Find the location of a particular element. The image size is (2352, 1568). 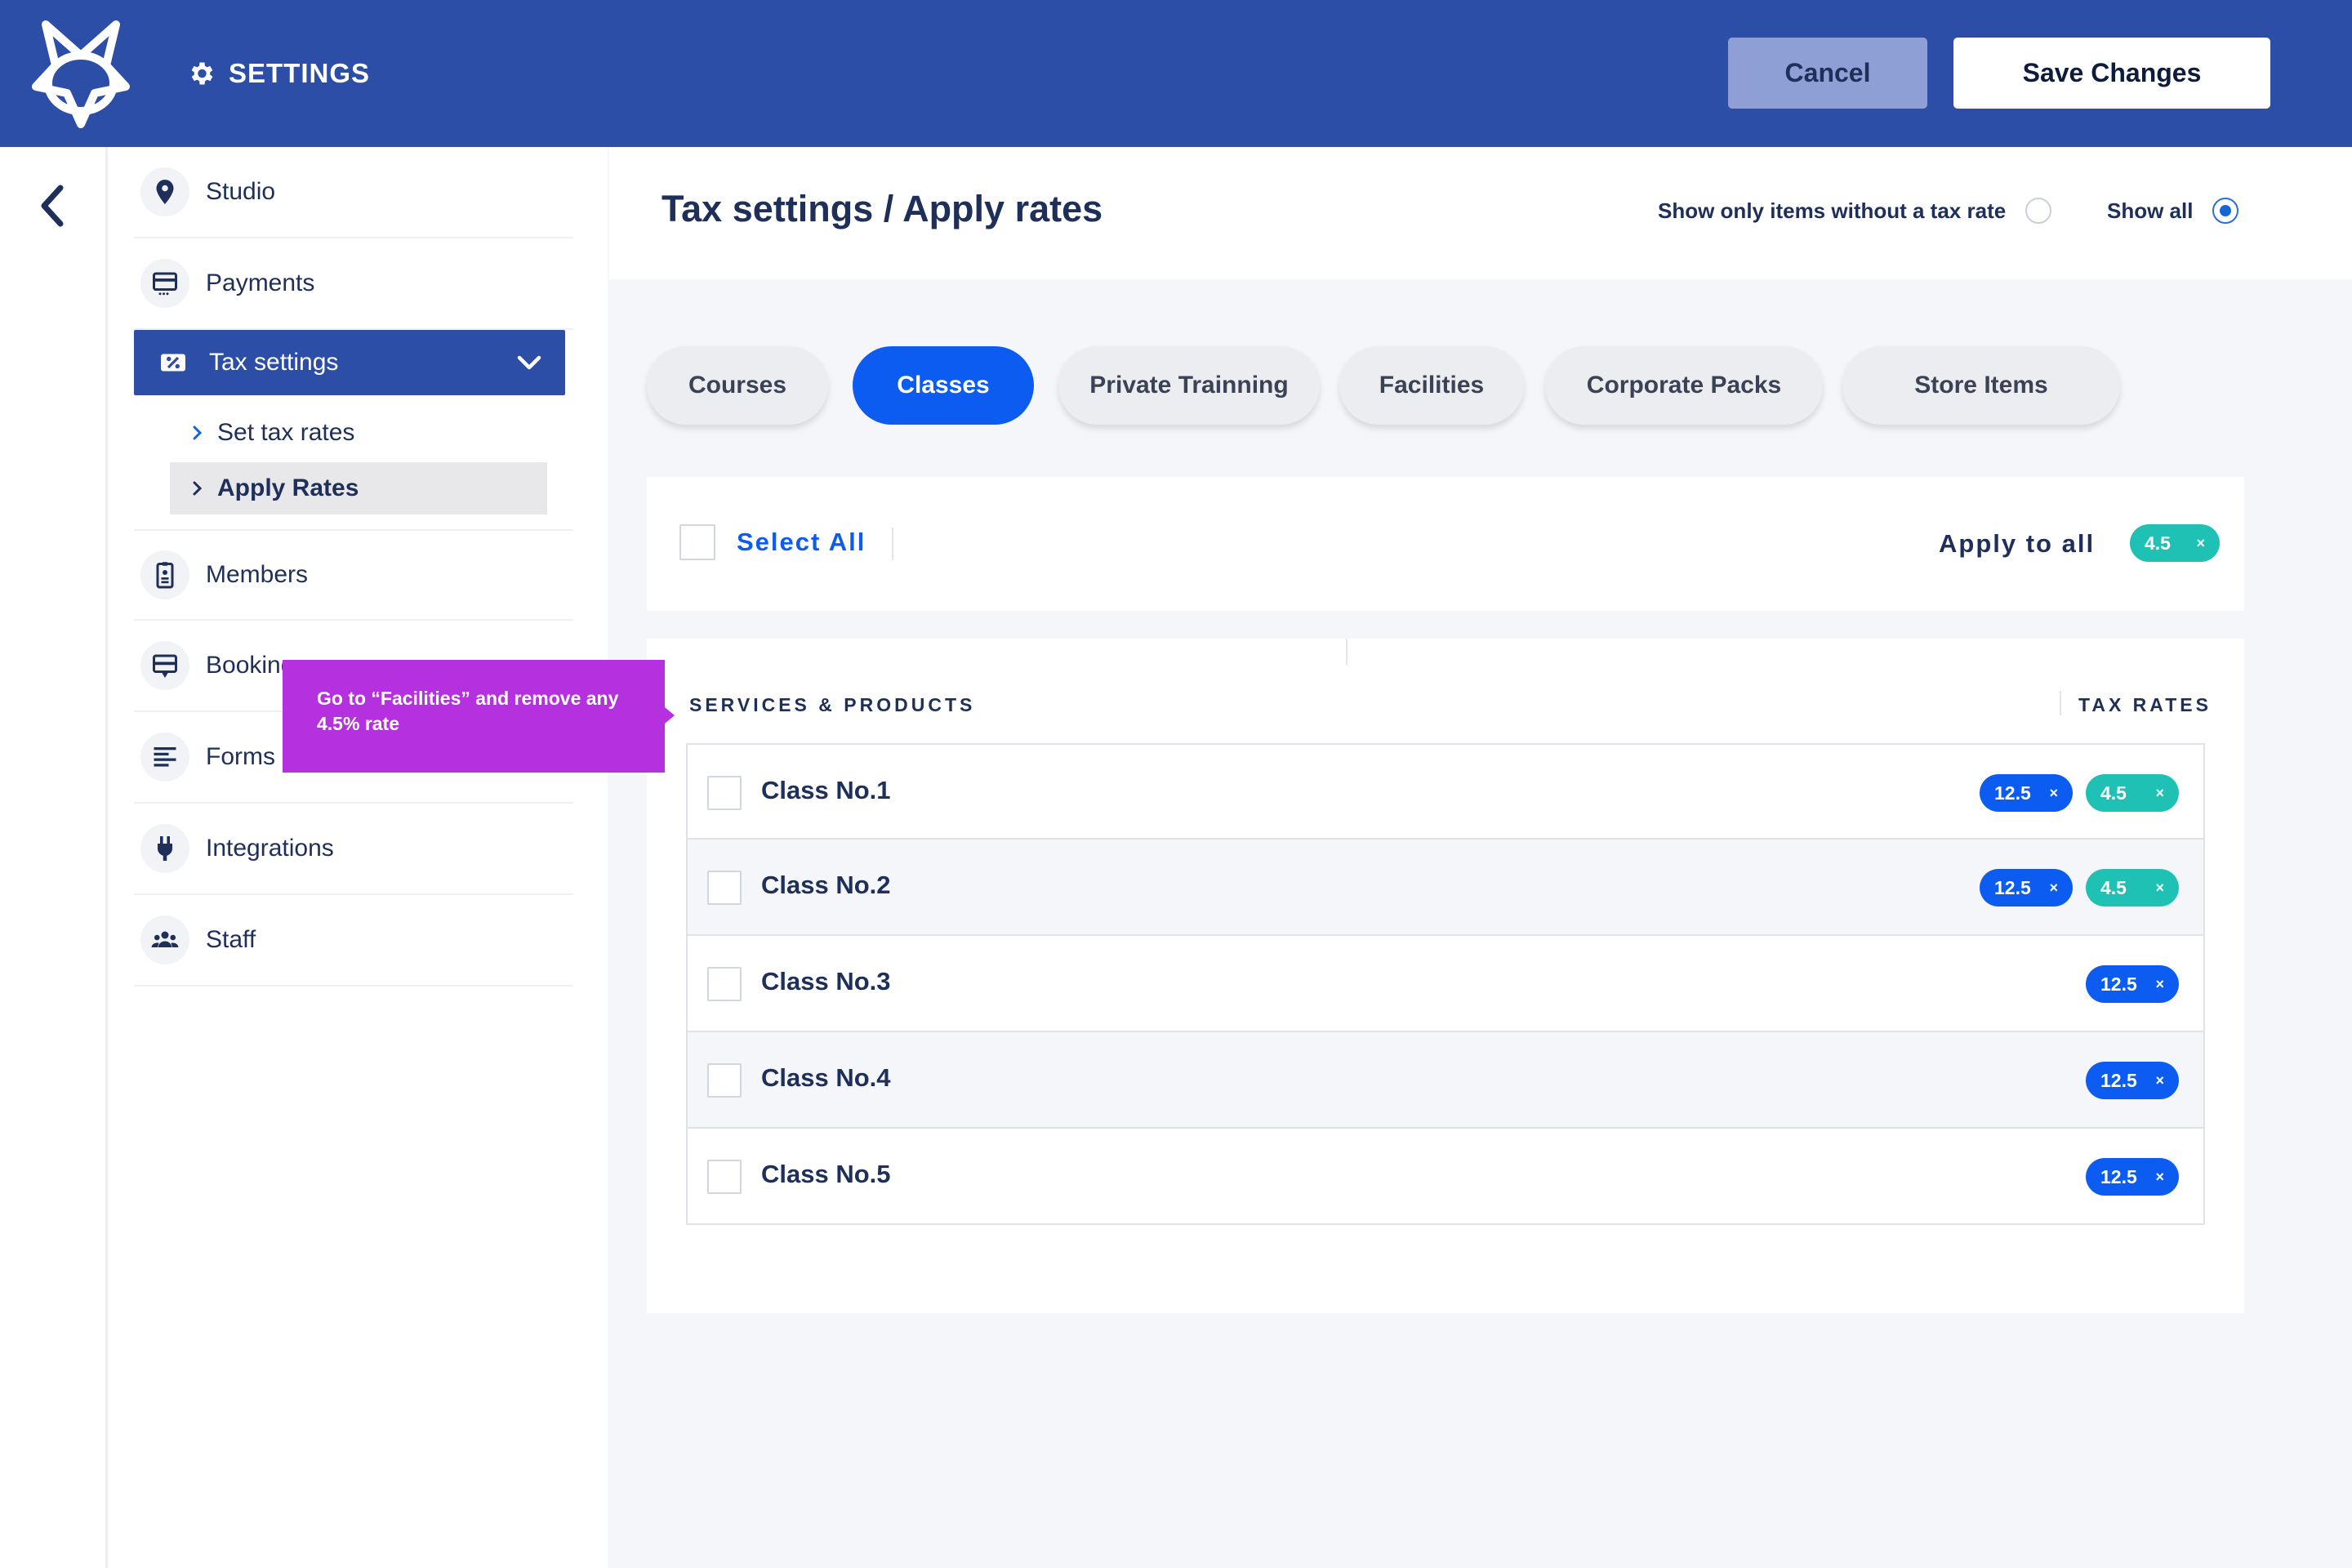

top-bar: SETTINGS Cancel Save Changes is located at coordinates (1176, 73).